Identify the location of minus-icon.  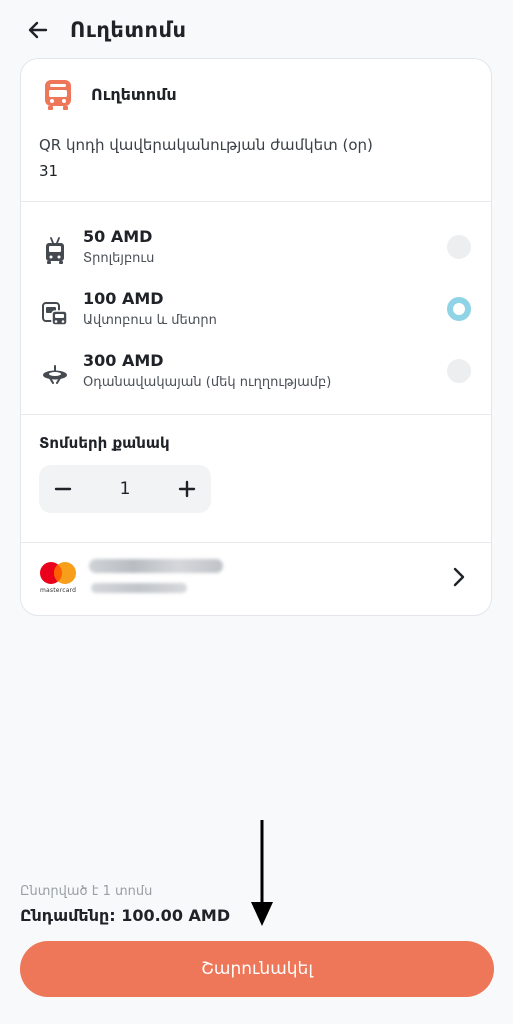
(63, 489).